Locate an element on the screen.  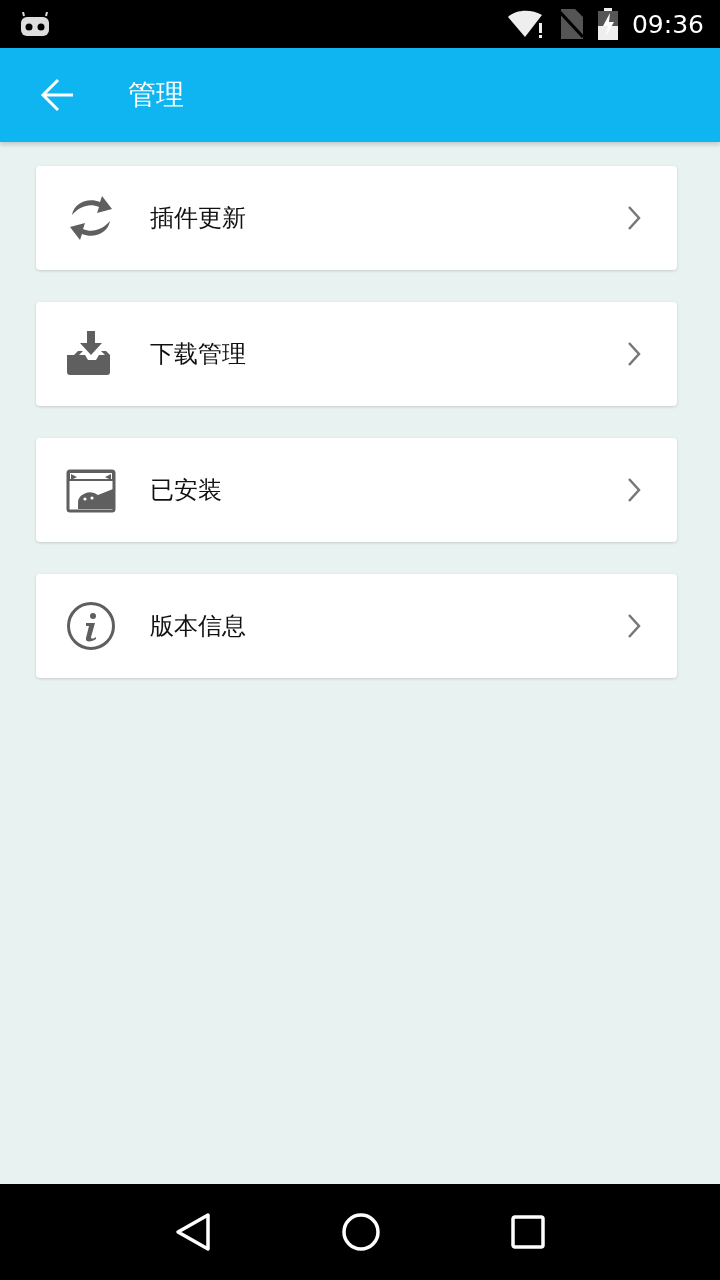
menu-item: 已安装 is located at coordinates (356, 490).